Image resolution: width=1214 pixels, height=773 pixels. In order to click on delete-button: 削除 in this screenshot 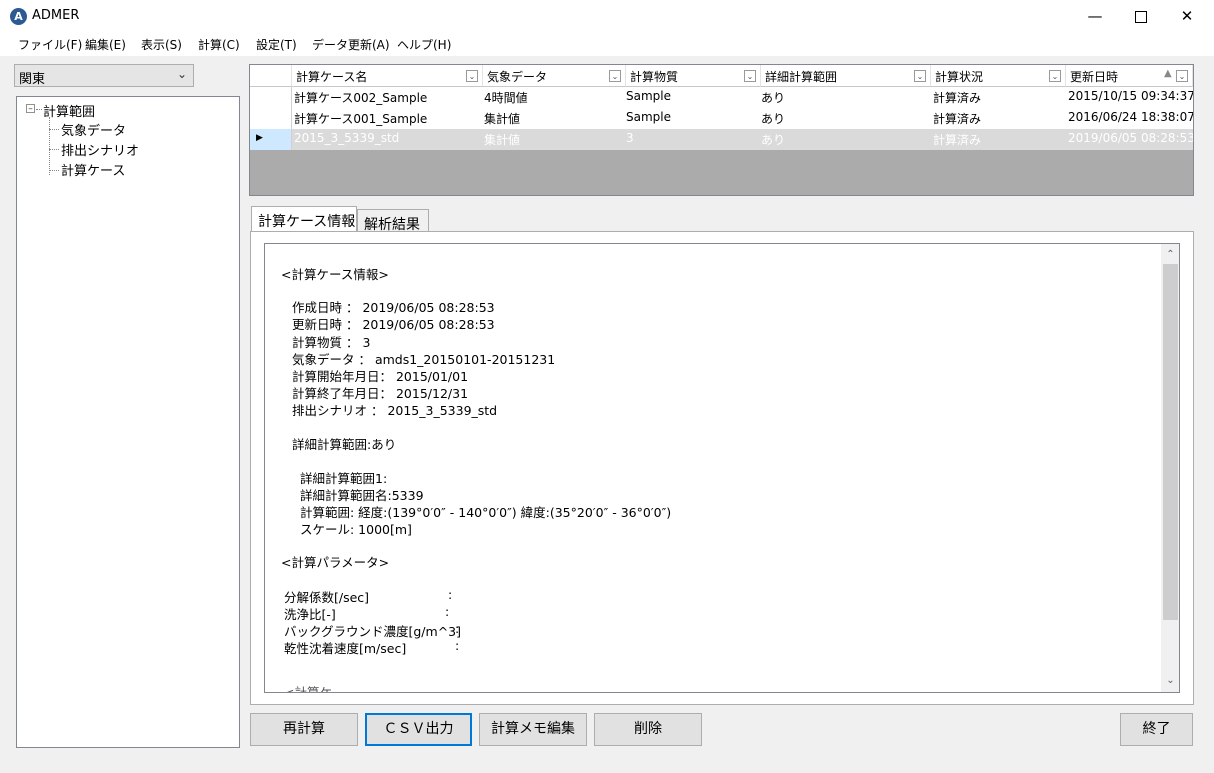, I will do `click(648, 729)`.